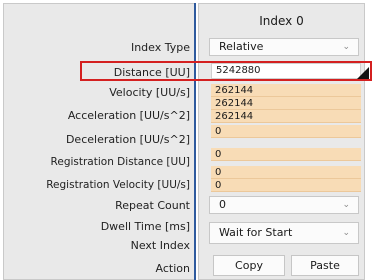 The image size is (375, 280). What do you see at coordinates (325, 265) in the screenshot?
I see `paste-button: Paste` at bounding box center [325, 265].